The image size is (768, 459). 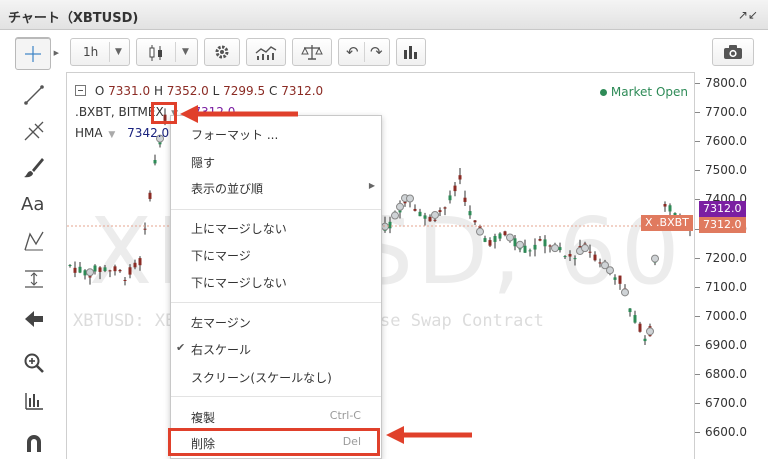 What do you see at coordinates (721, 141) in the screenshot?
I see `price-tick-label: 7600.0` at bounding box center [721, 141].